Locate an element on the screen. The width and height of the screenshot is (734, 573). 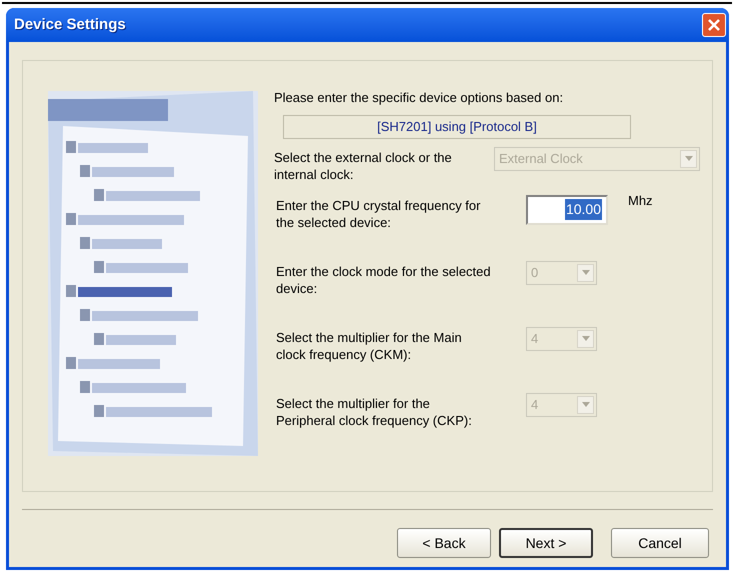
setting-label: Select the multiplier for the Main clock frequency (CKM): is located at coordinates (369, 345).